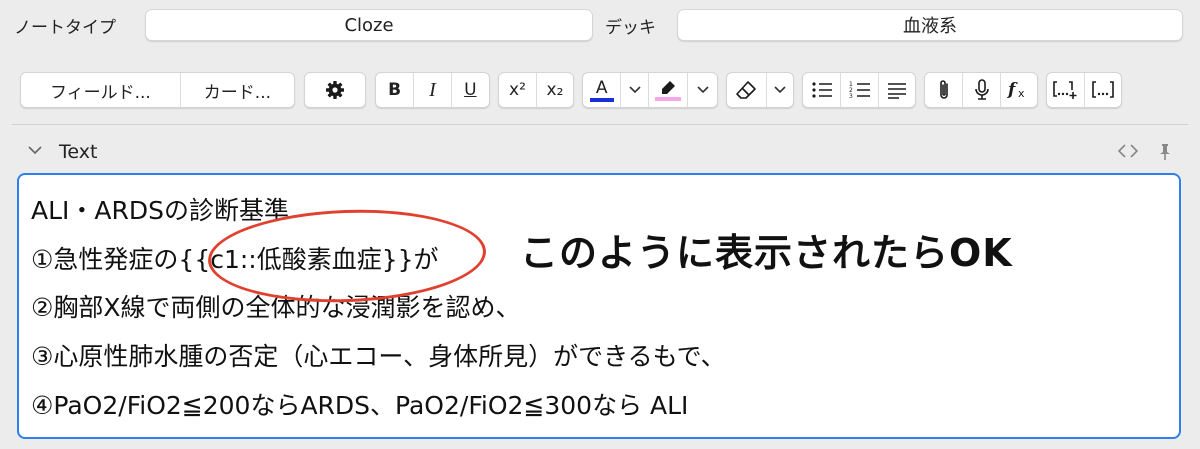  I want to click on svg-text: x, so click(1021, 93).